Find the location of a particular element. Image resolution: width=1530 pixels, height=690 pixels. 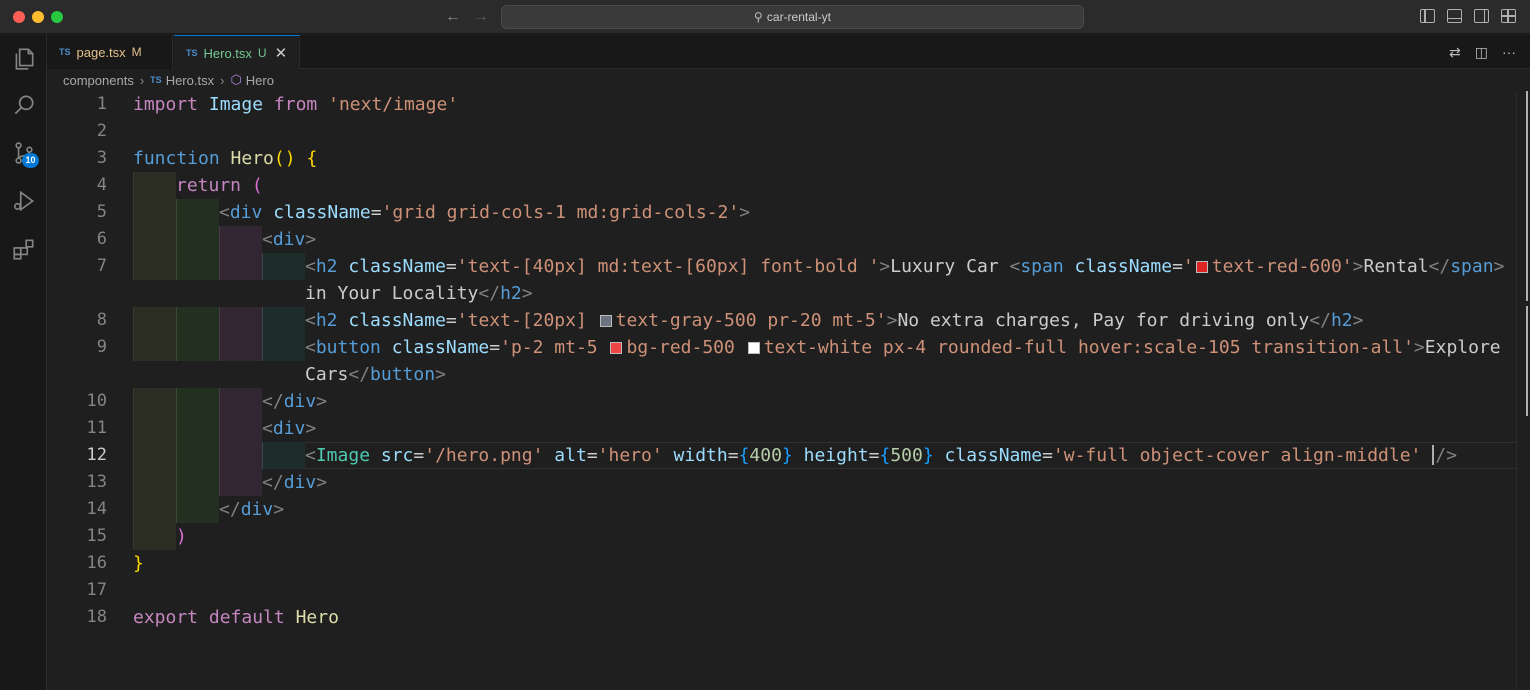

line-number: 9 is located at coordinates (101, 347).